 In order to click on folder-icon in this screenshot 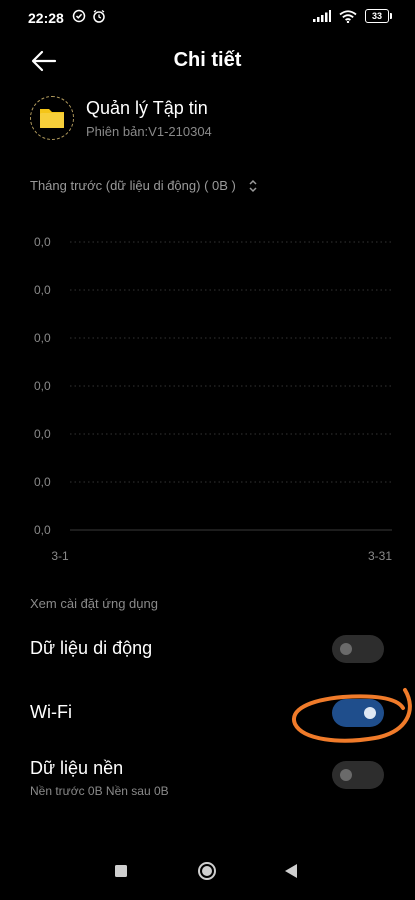, I will do `click(52, 118)`.